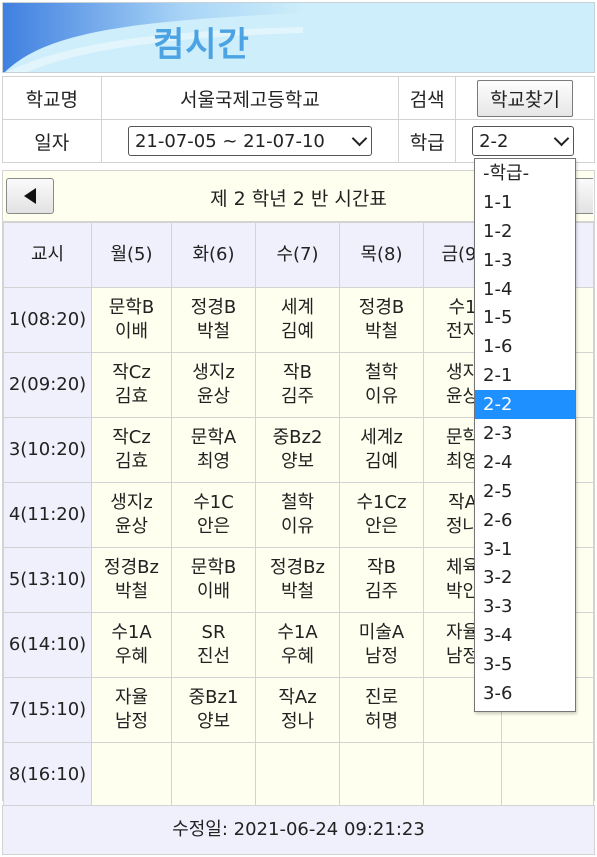 The width and height of the screenshot is (597, 857). I want to click on subject-name: 자율, so click(131, 697).